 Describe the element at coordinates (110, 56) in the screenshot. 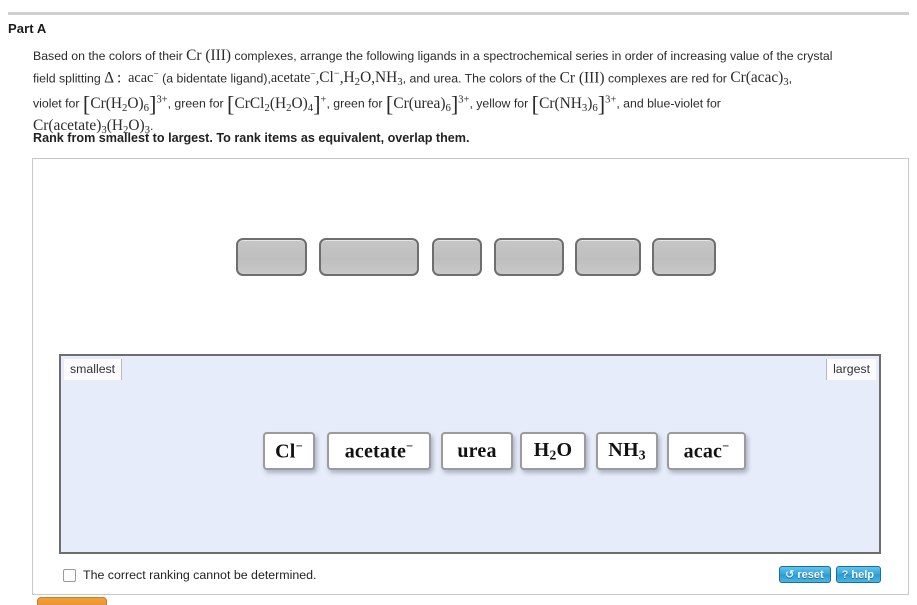

I see `question-line-1-a: Based on the colors of their` at that location.